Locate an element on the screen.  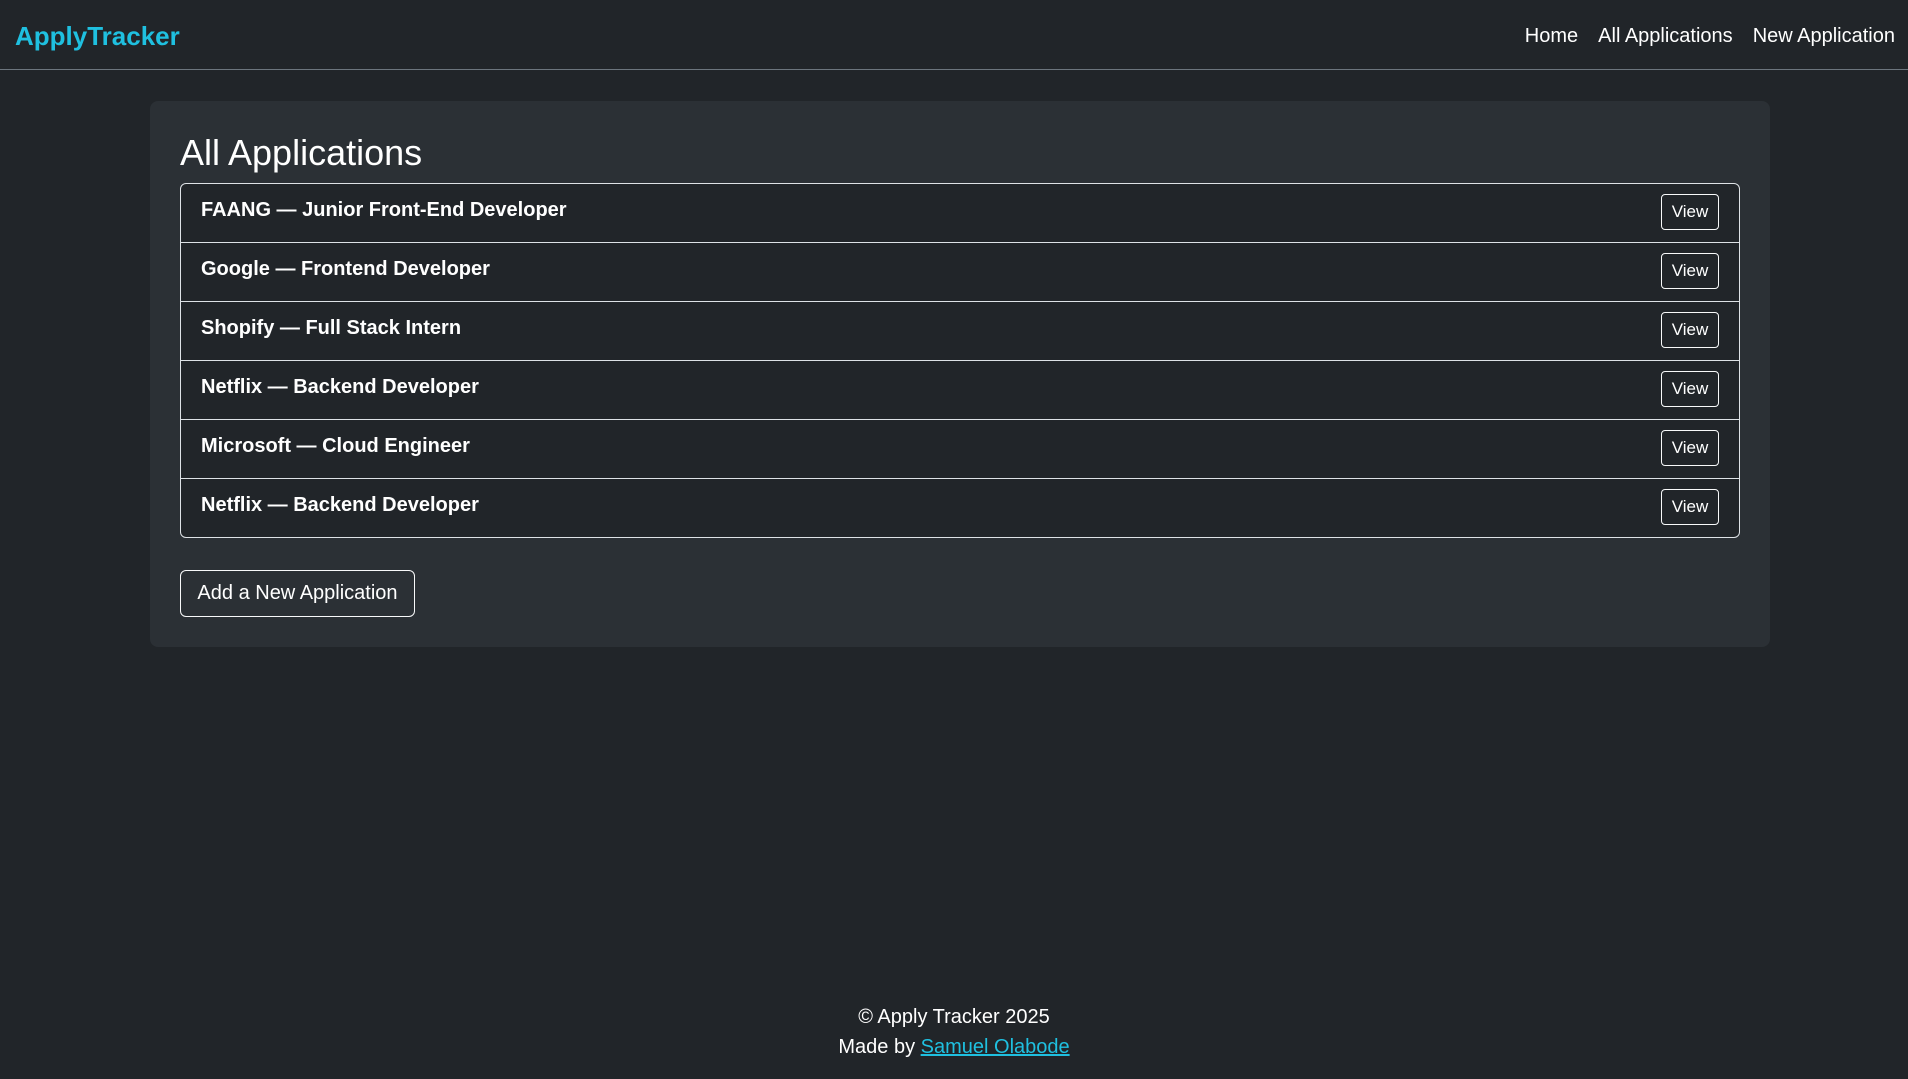
nav-link-home: Home is located at coordinates (1551, 36).